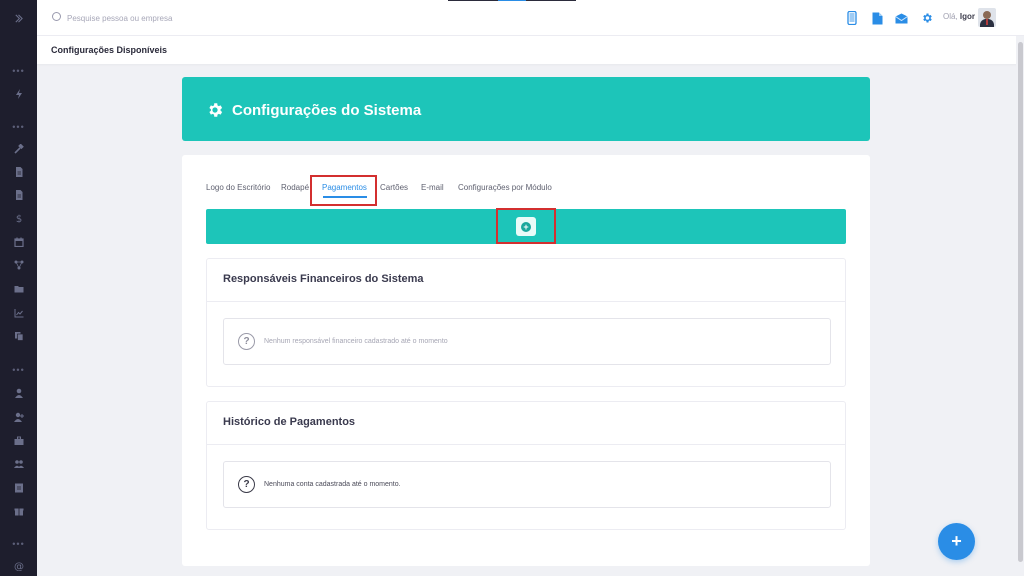 This screenshot has height=576, width=1024. I want to click on tab-cartoes: Cartões, so click(394, 187).